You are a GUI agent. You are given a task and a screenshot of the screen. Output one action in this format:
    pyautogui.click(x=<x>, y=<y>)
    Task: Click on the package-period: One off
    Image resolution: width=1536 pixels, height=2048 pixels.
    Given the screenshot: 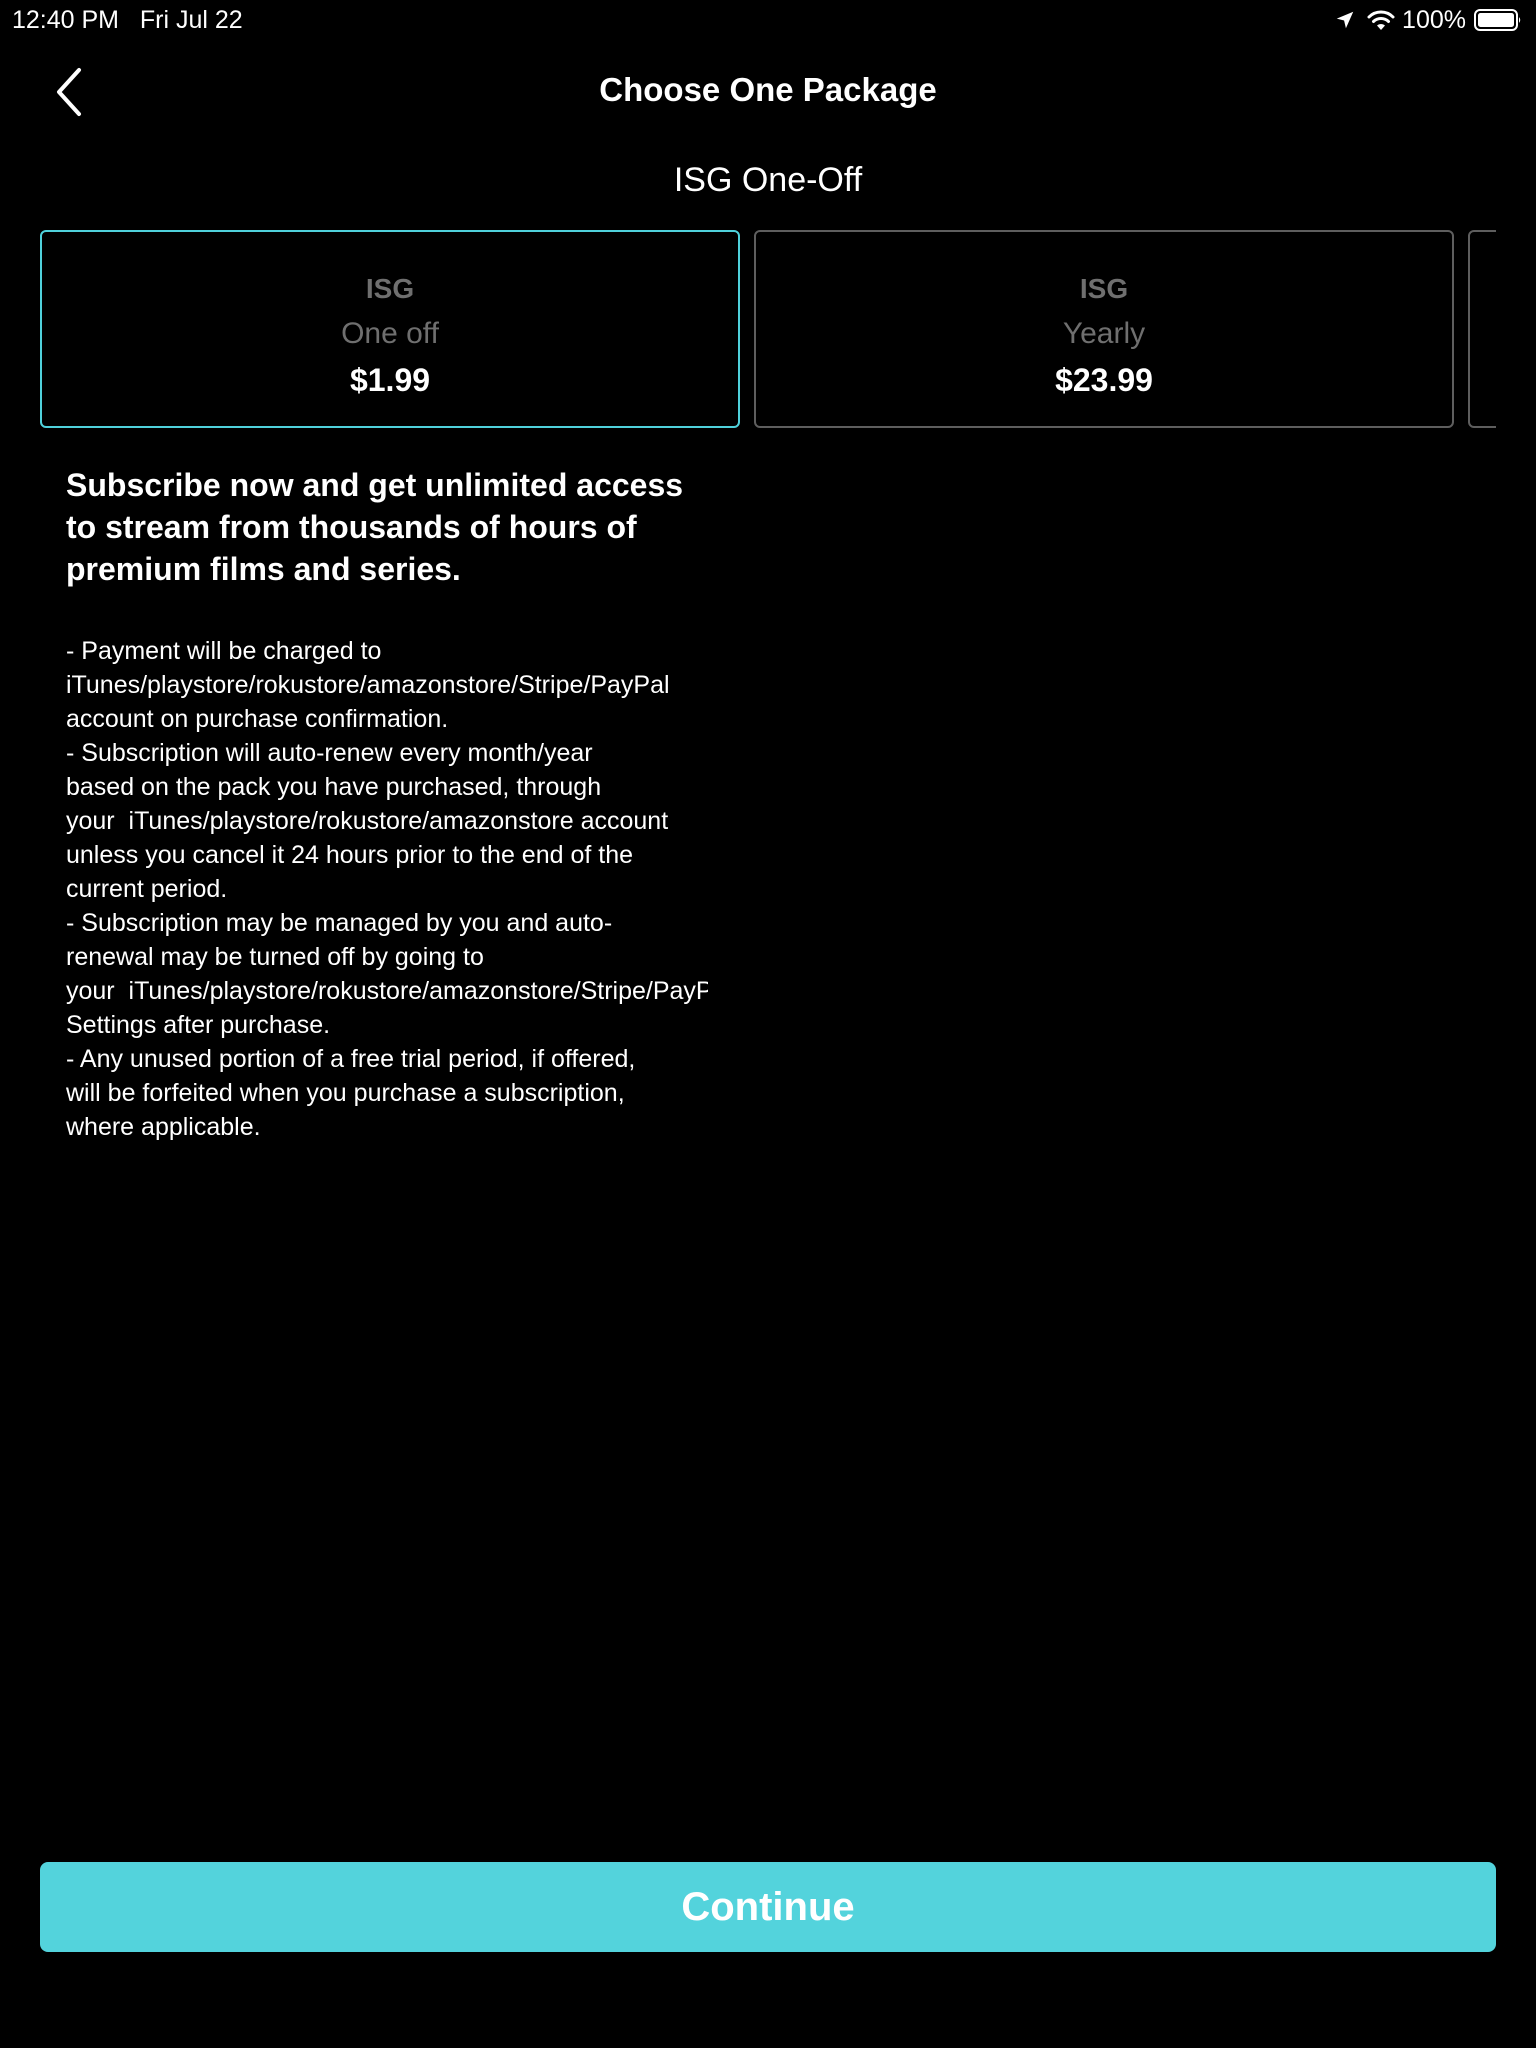 What is the action you would take?
    pyautogui.click(x=390, y=333)
    